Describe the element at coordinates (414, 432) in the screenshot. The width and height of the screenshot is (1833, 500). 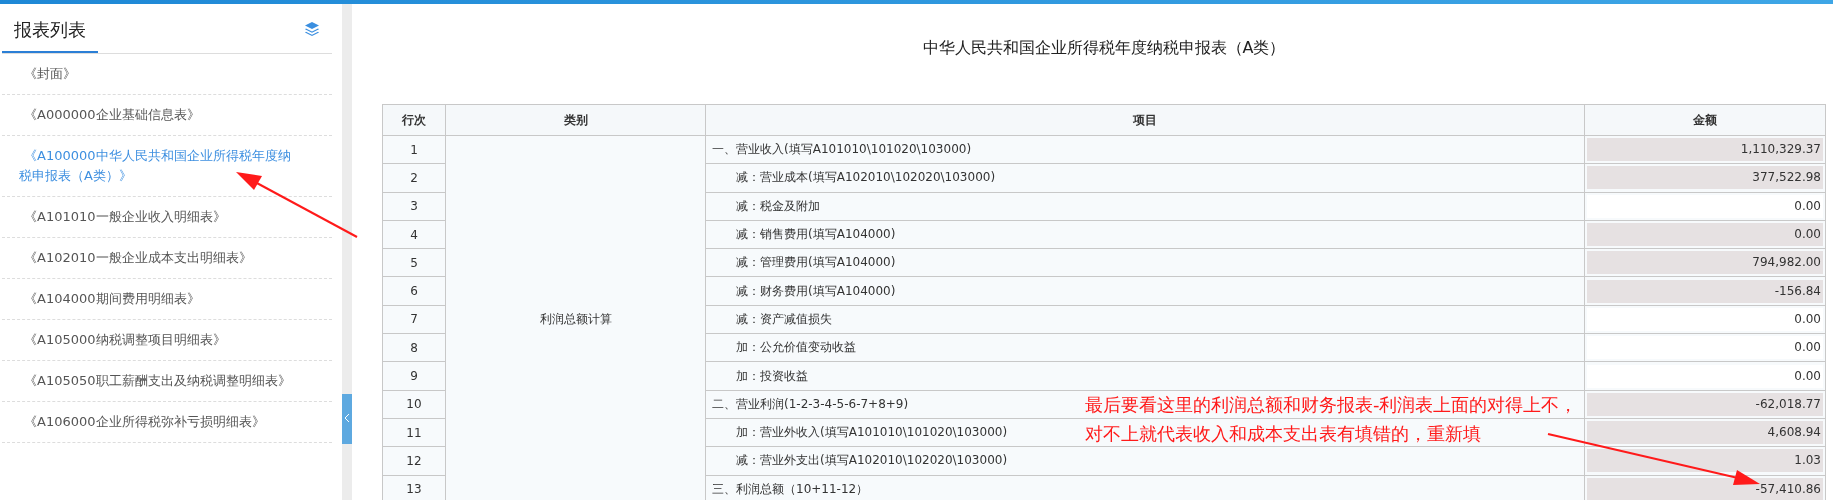
I see `line-number-cell: 11` at that location.